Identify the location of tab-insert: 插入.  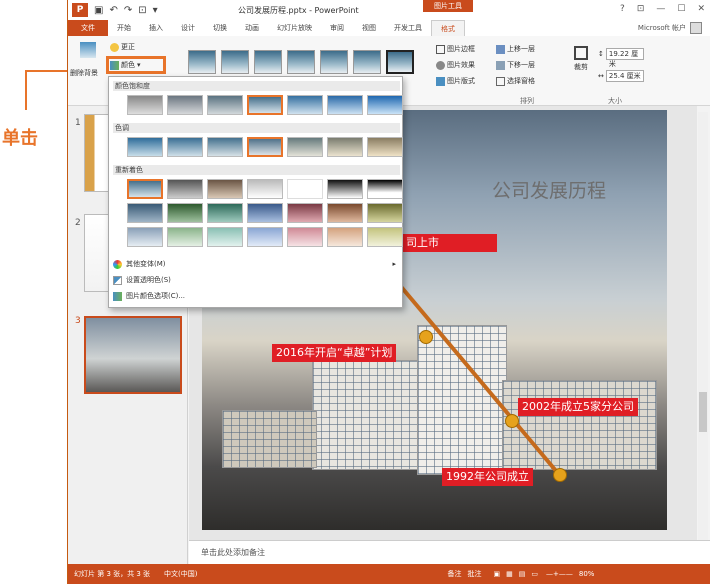
(156, 28).